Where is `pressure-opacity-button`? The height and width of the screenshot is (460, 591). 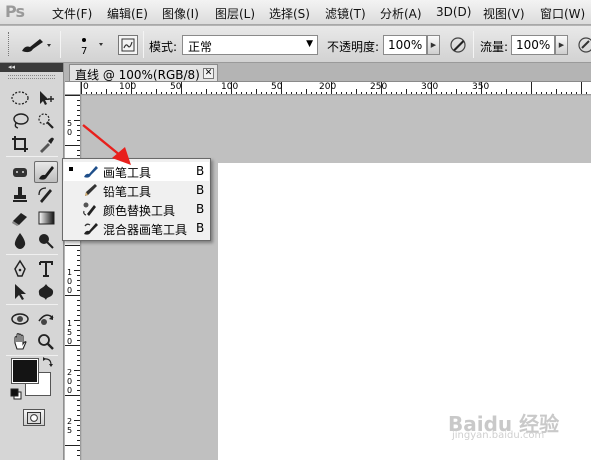
pressure-opacity-button is located at coordinates (458, 45).